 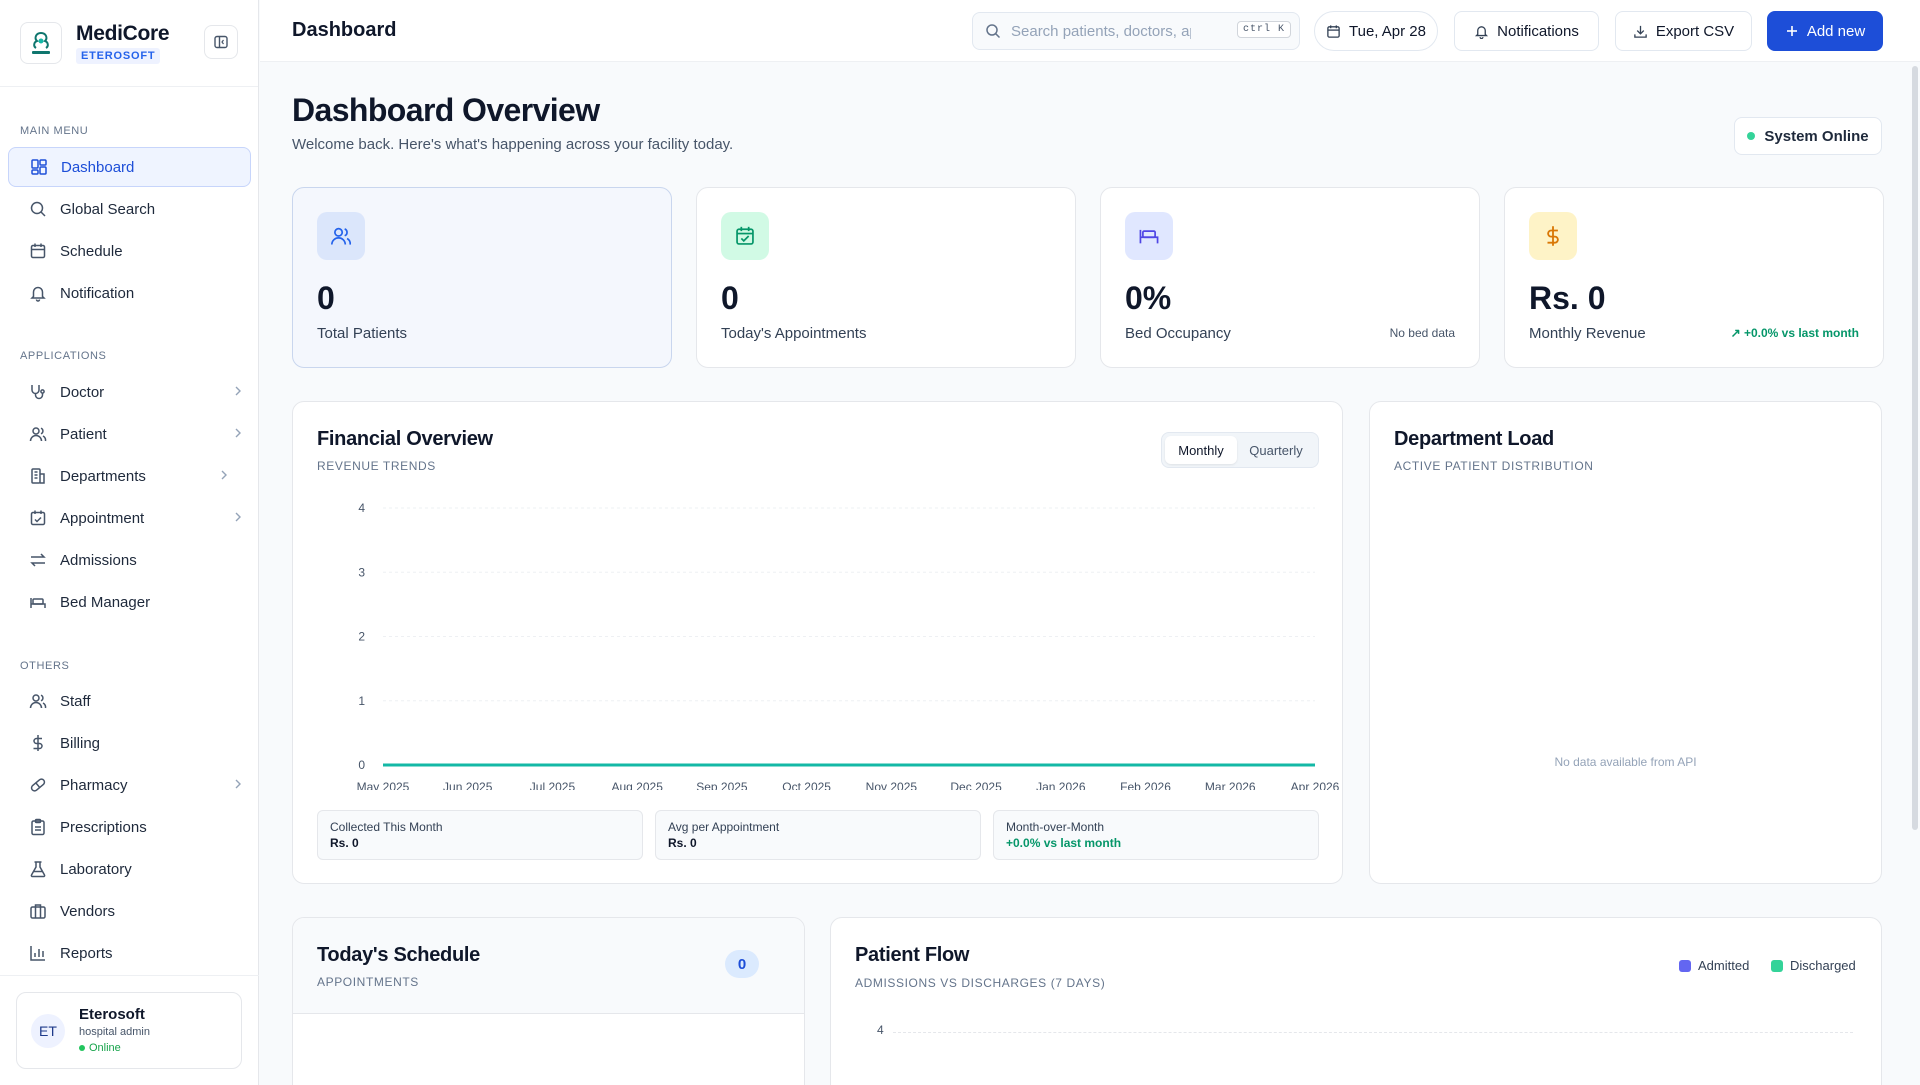 I want to click on section-main-menu: MAIN MENU, so click(x=54, y=131).